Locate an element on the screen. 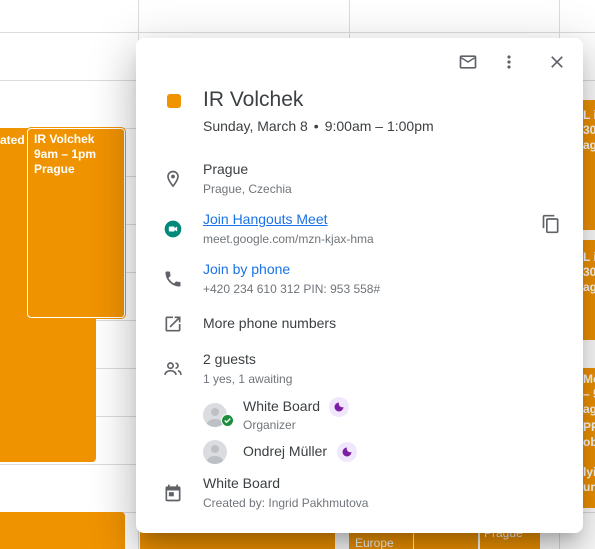 This screenshot has width=595, height=549. join-by-phone-link: Join by phone is located at coordinates (246, 269).